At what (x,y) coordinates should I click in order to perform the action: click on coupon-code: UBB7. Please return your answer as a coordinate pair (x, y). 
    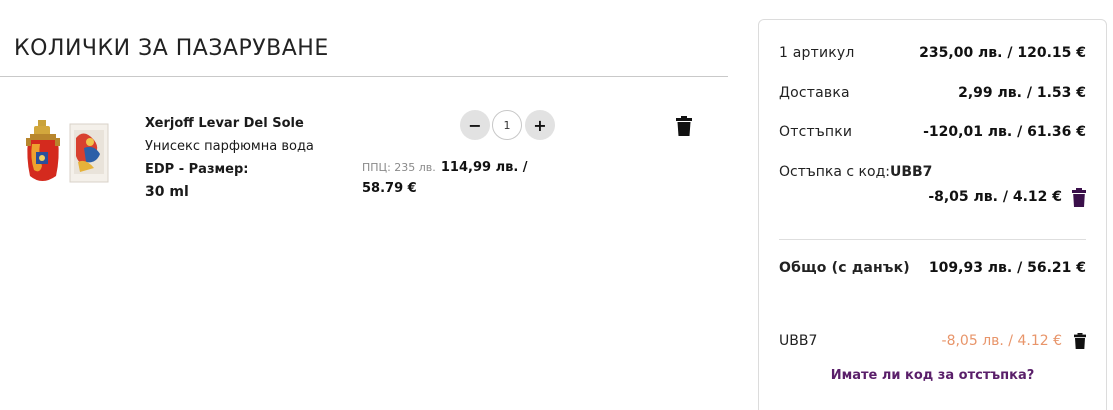
    Looking at the image, I should click on (911, 172).